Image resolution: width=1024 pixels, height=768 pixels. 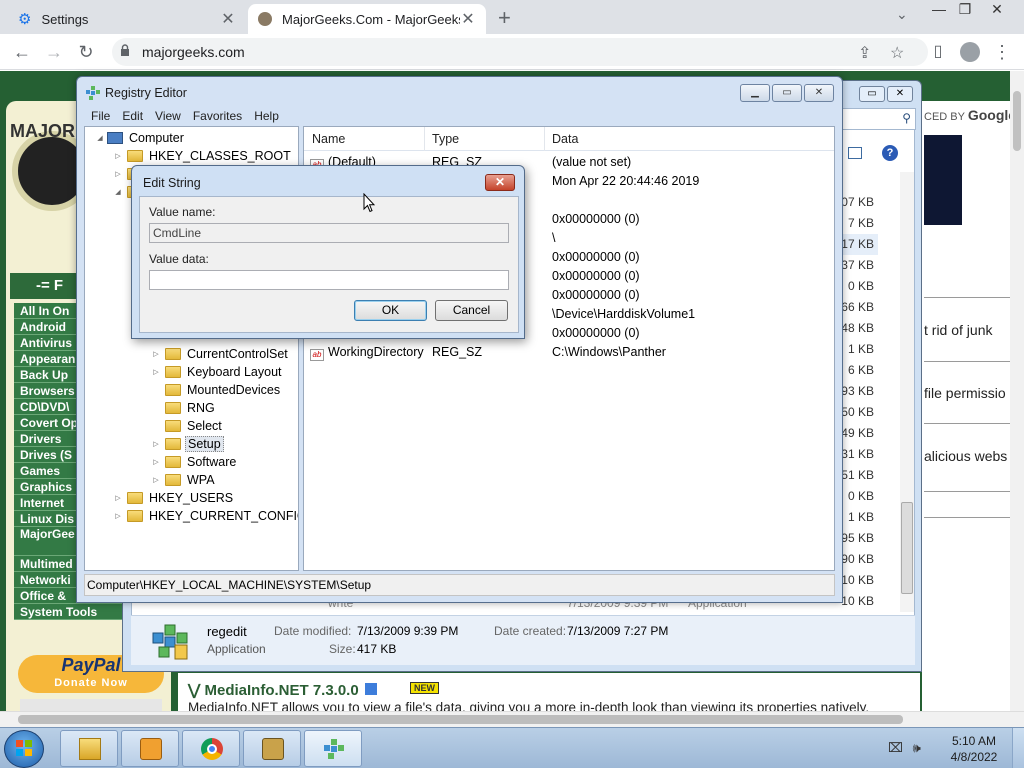 I want to click on reload-icon: ↻, so click(x=86, y=52).